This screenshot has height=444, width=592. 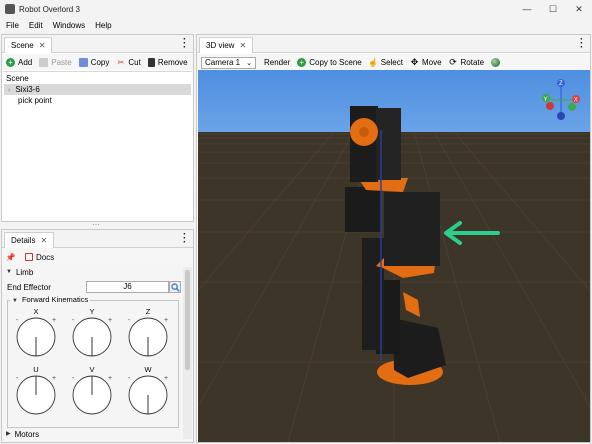 I want to click on plus-circle-icon: +, so click(x=302, y=62).